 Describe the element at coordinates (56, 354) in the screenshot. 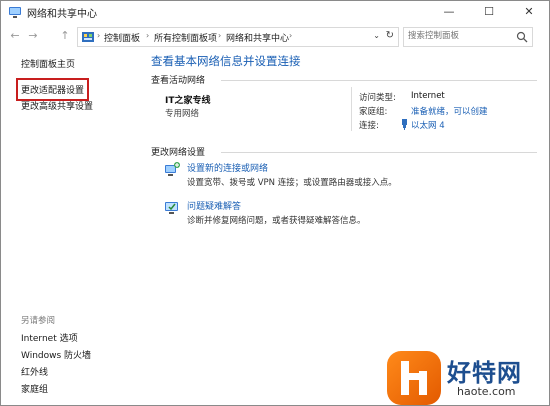

I see `see-also-windows-firewall: Windows 防火墙` at that location.